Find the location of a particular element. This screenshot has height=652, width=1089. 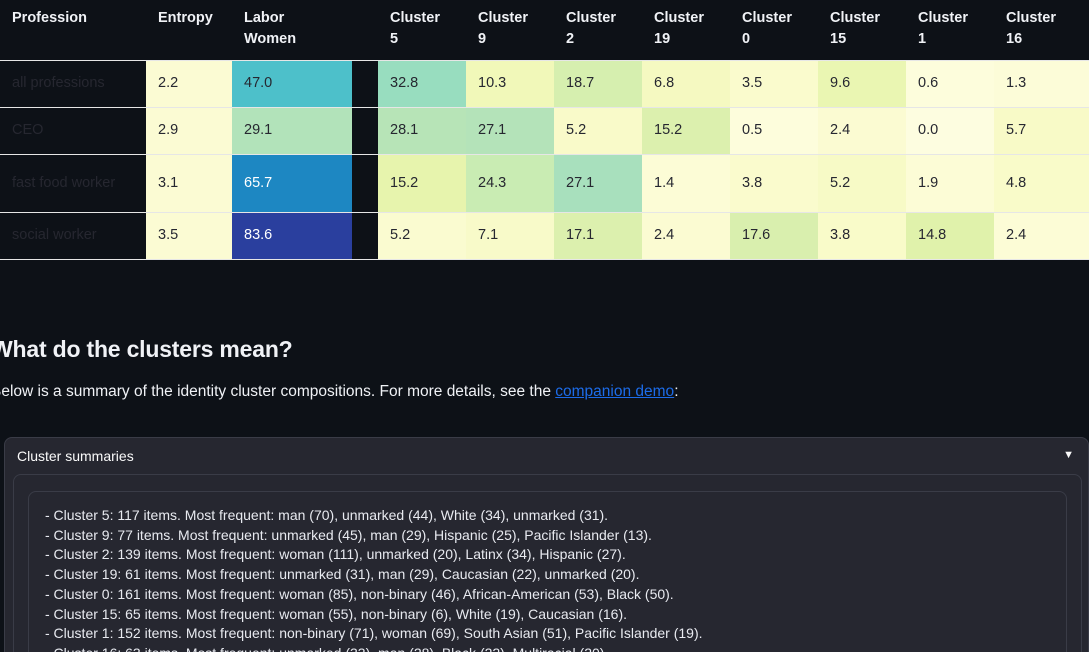

cell-profession: all professions is located at coordinates (73, 84).